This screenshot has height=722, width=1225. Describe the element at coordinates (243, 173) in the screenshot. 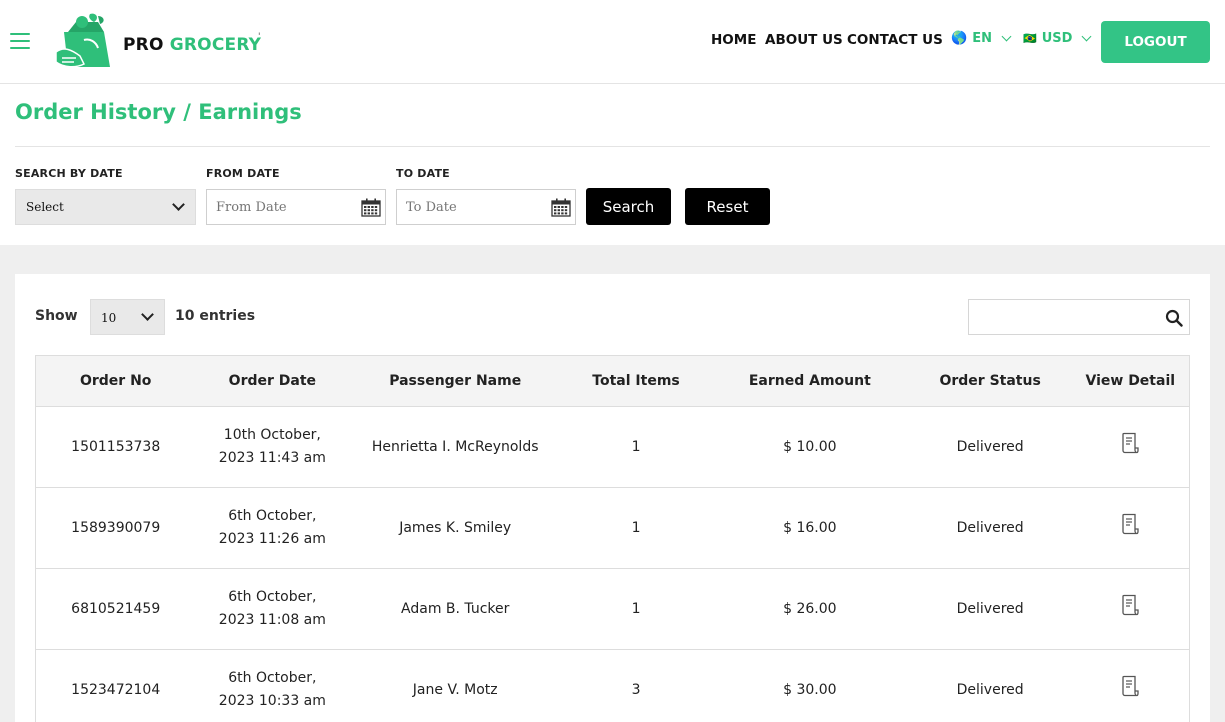

I see `from-date-label: FROM DATE` at that location.